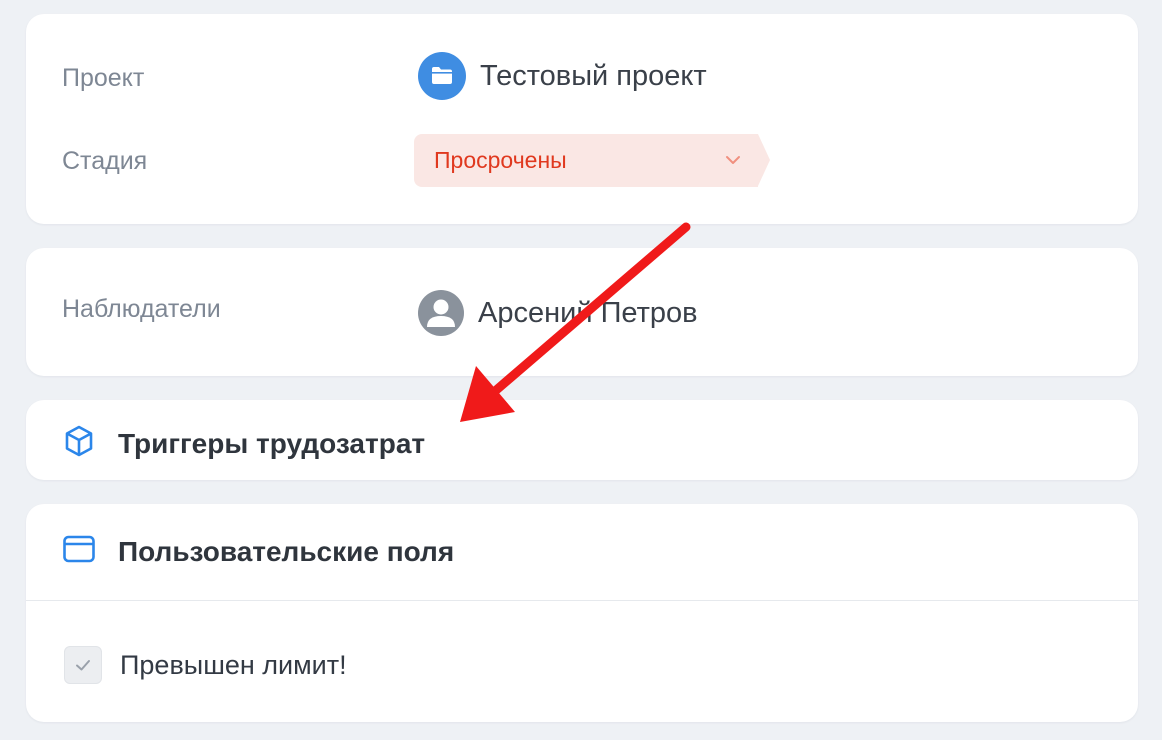 The image size is (1162, 740). I want to click on cube-icon, so click(79, 443).